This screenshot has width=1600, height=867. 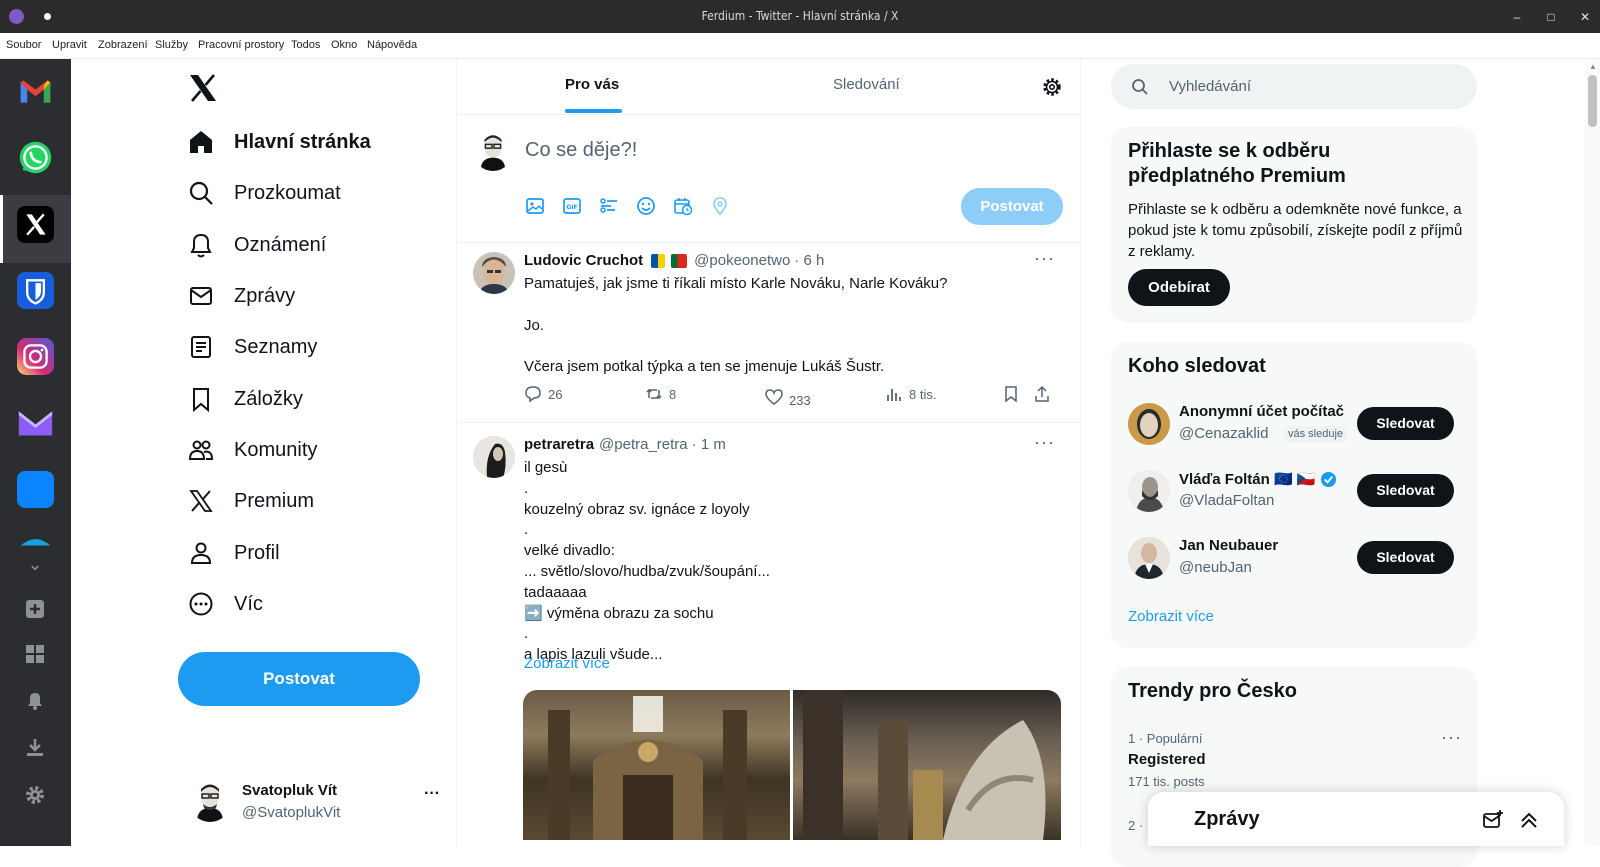 What do you see at coordinates (35, 157) in the screenshot?
I see `whatsapp-icon` at bounding box center [35, 157].